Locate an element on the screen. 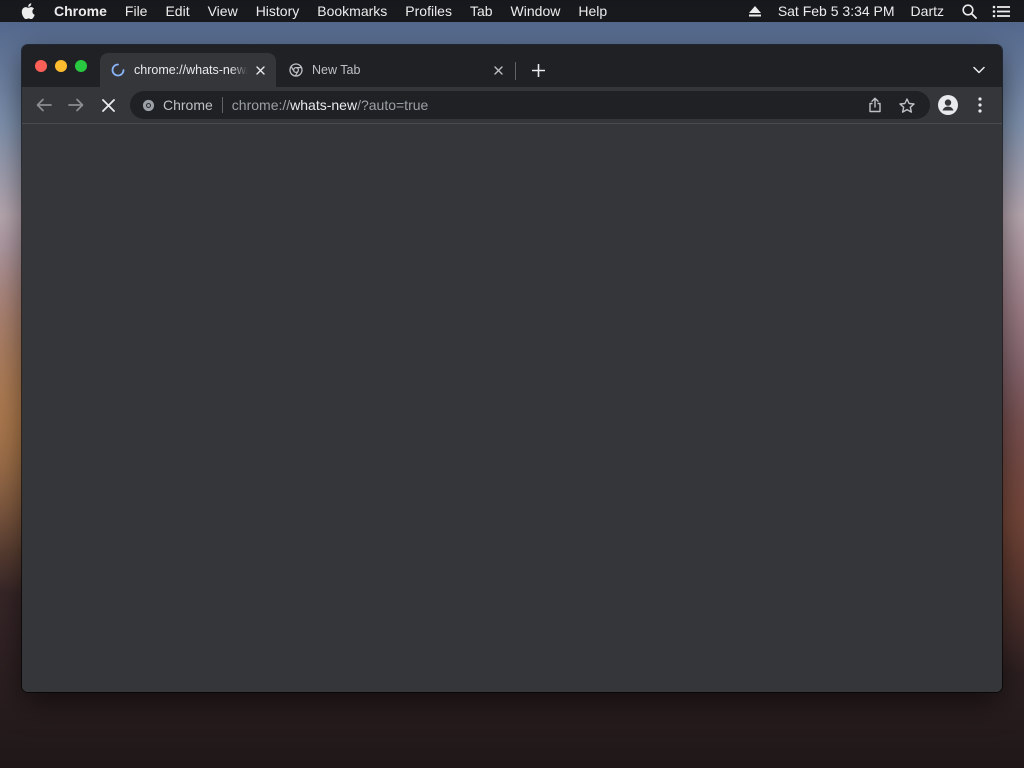 The height and width of the screenshot is (768, 1024). browser-toolbar: Chrome chrome://whats-new/?auto=true is located at coordinates (512, 105).